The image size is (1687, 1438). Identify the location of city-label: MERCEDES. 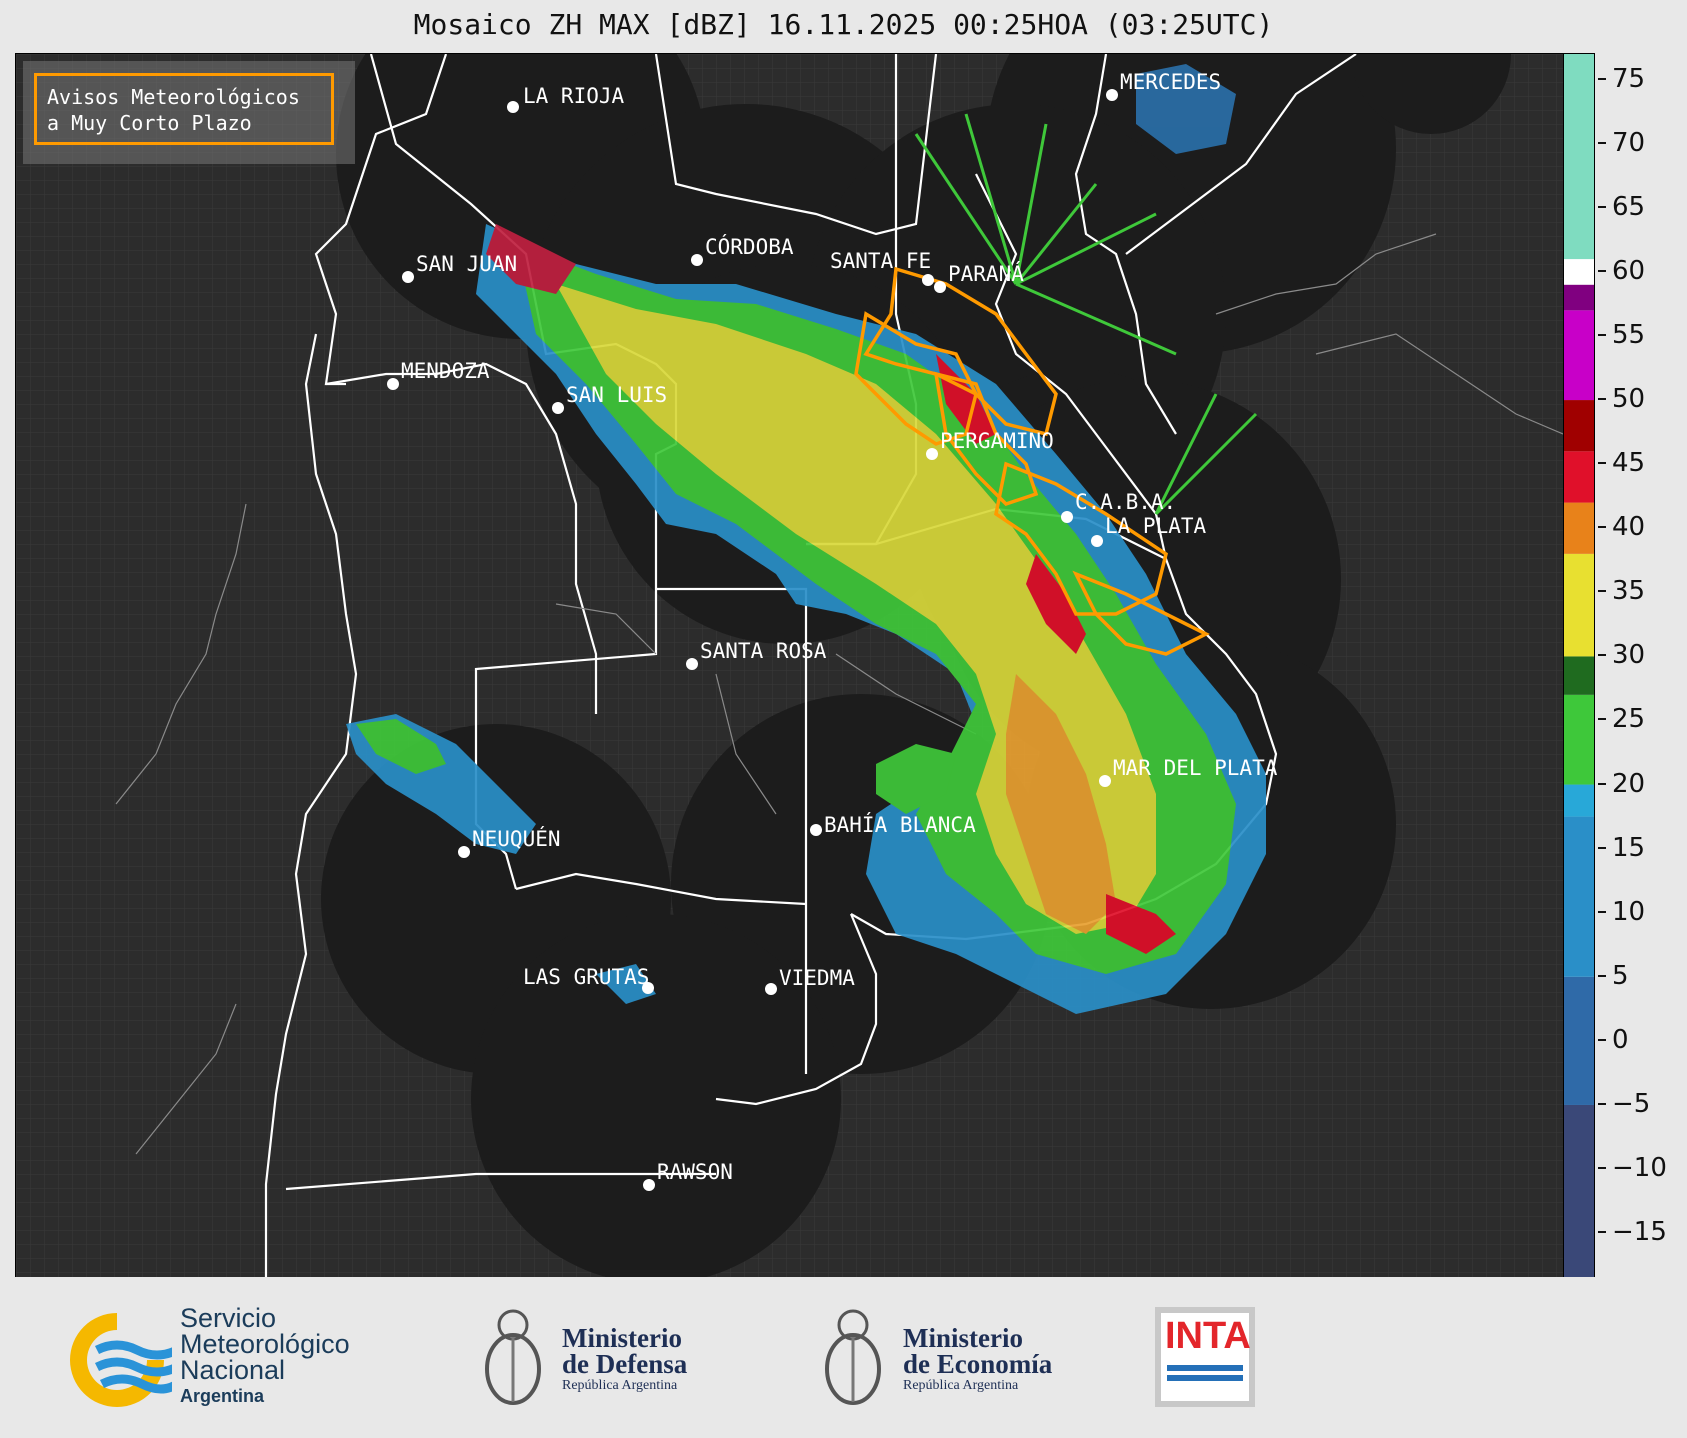
(1170, 82).